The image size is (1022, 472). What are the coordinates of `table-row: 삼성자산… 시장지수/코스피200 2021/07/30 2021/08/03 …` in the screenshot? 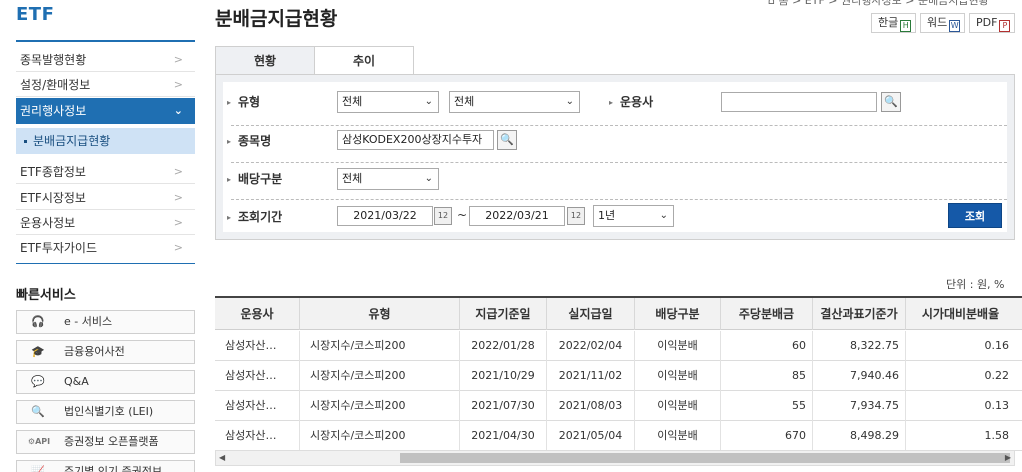 It's located at (618, 406).